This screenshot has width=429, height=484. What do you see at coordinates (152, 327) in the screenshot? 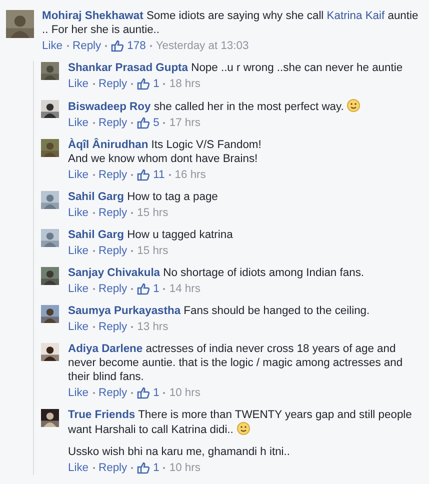
I see `timestamp: 13 hrs` at bounding box center [152, 327].